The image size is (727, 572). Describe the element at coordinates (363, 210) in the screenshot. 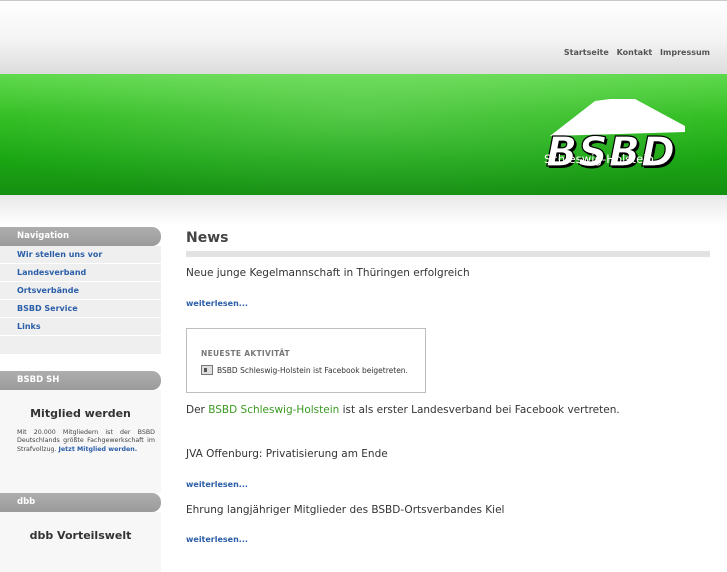

I see `banner-shadow` at that location.